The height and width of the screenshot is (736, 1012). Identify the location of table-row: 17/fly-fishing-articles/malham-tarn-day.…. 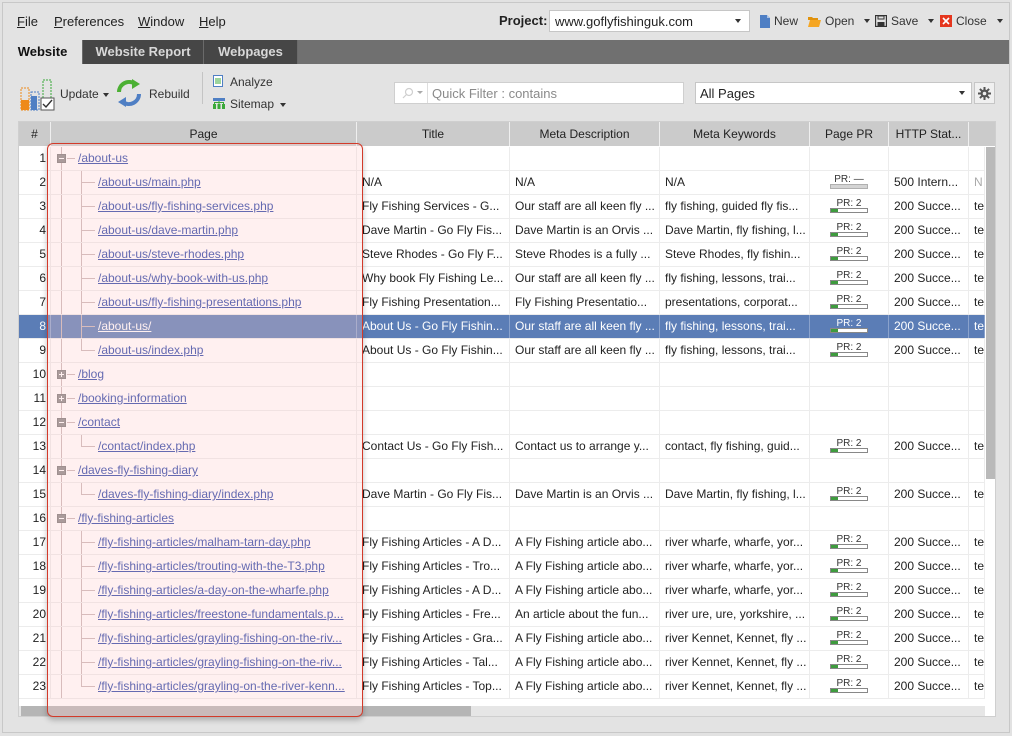
(502, 543).